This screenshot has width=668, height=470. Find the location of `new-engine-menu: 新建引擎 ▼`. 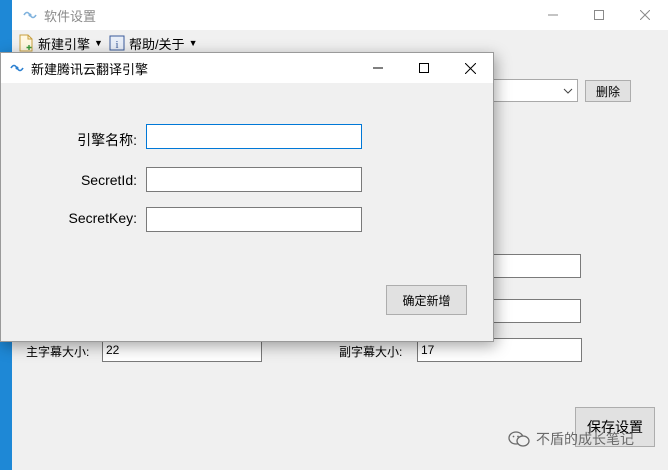

new-engine-menu: 新建引擎 ▼ is located at coordinates (60, 43).